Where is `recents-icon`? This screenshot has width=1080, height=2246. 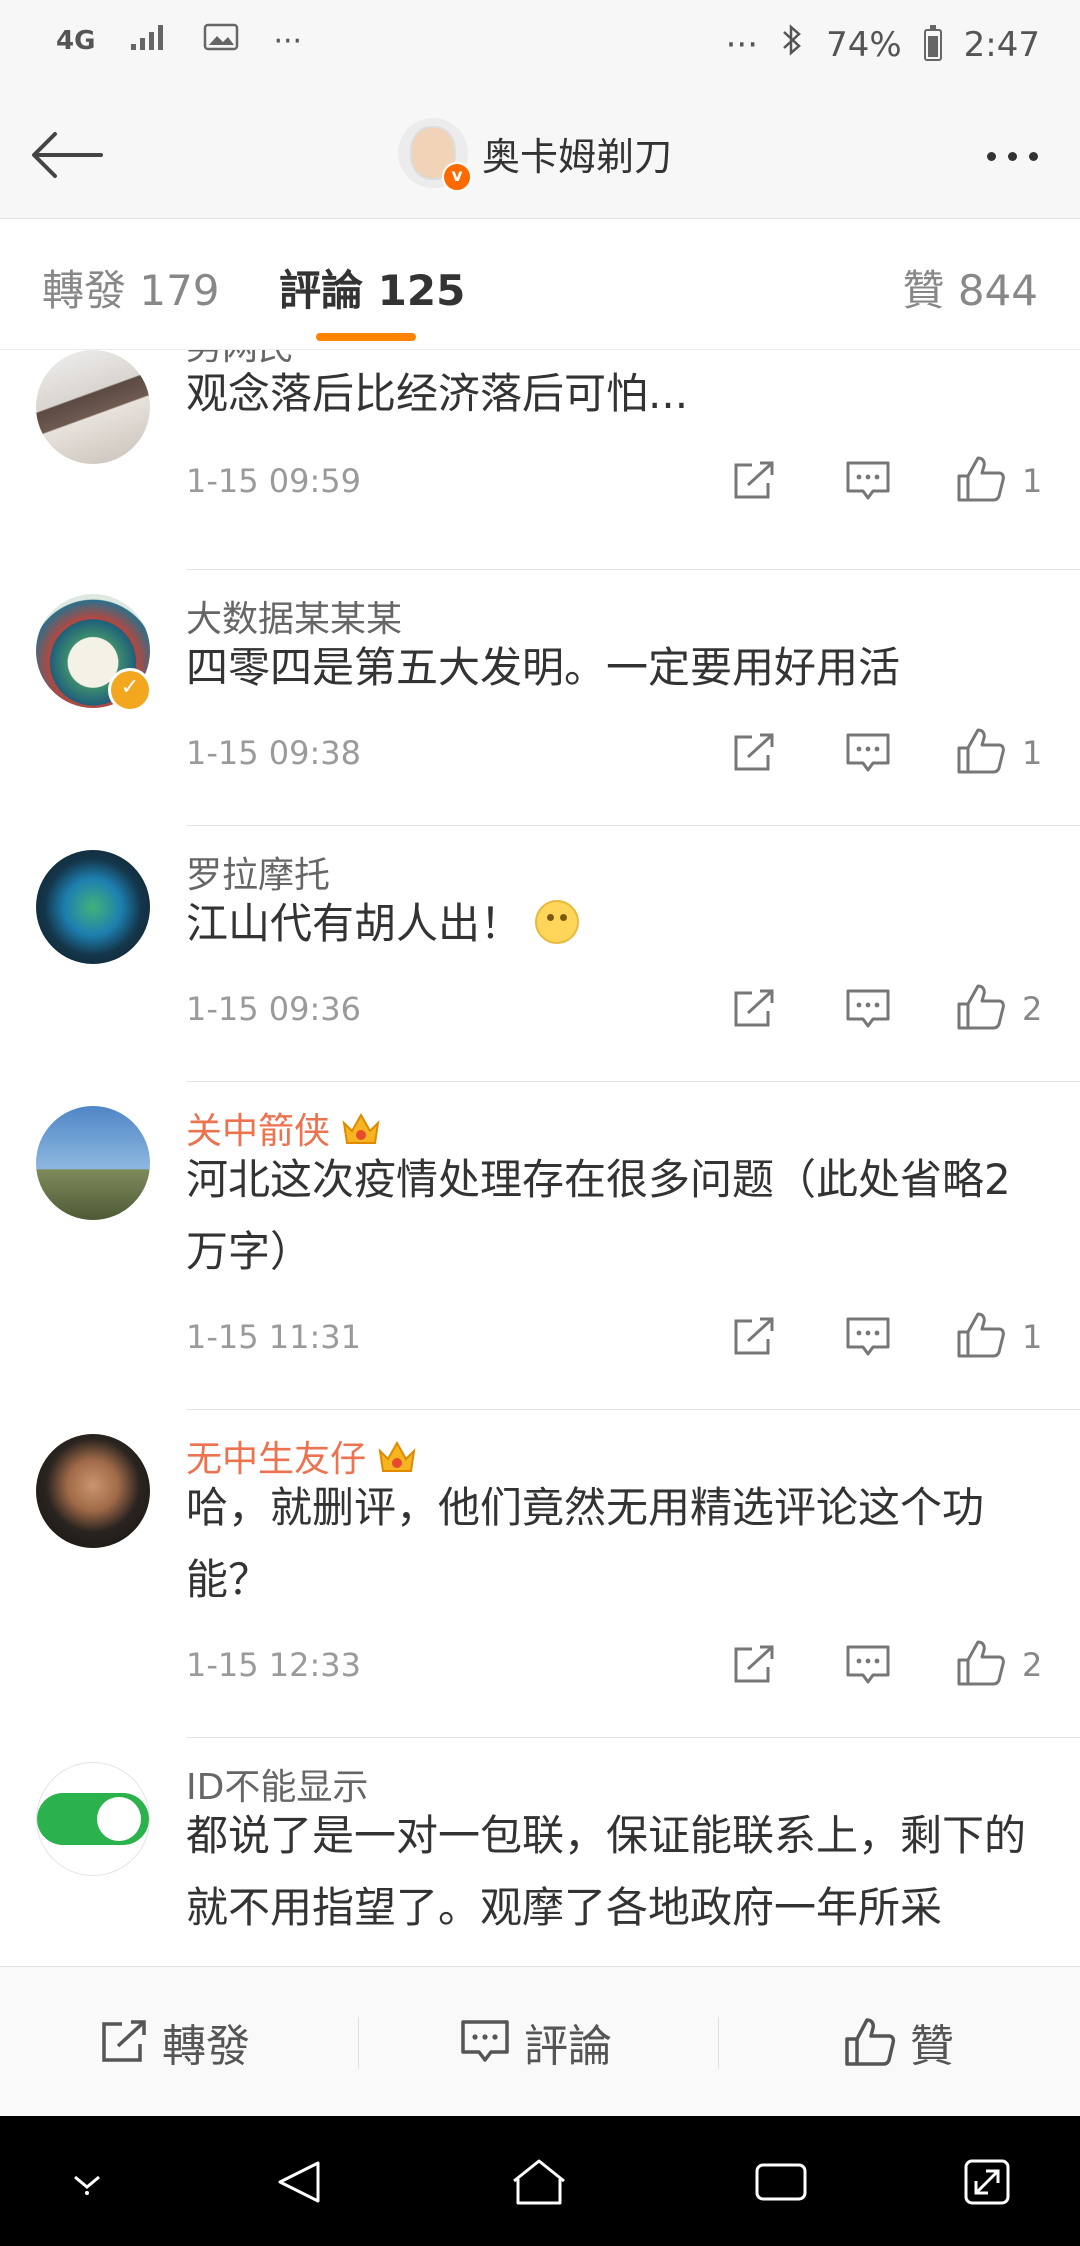
recents-icon is located at coordinates (781, 2182).